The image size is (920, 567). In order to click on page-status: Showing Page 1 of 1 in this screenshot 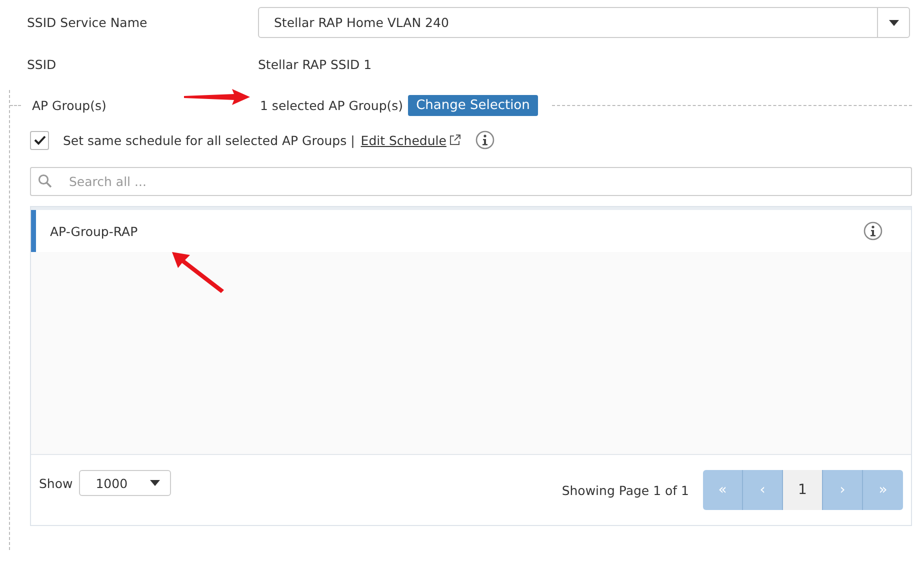, I will do `click(625, 490)`.